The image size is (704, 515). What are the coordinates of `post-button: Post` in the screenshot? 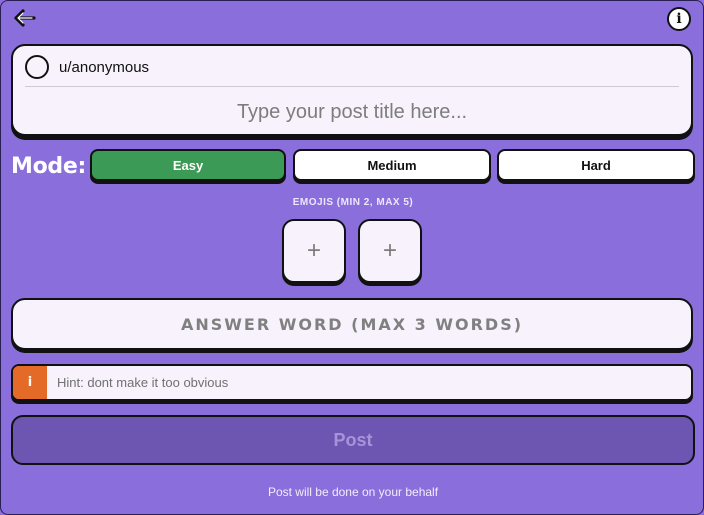 It's located at (353, 440).